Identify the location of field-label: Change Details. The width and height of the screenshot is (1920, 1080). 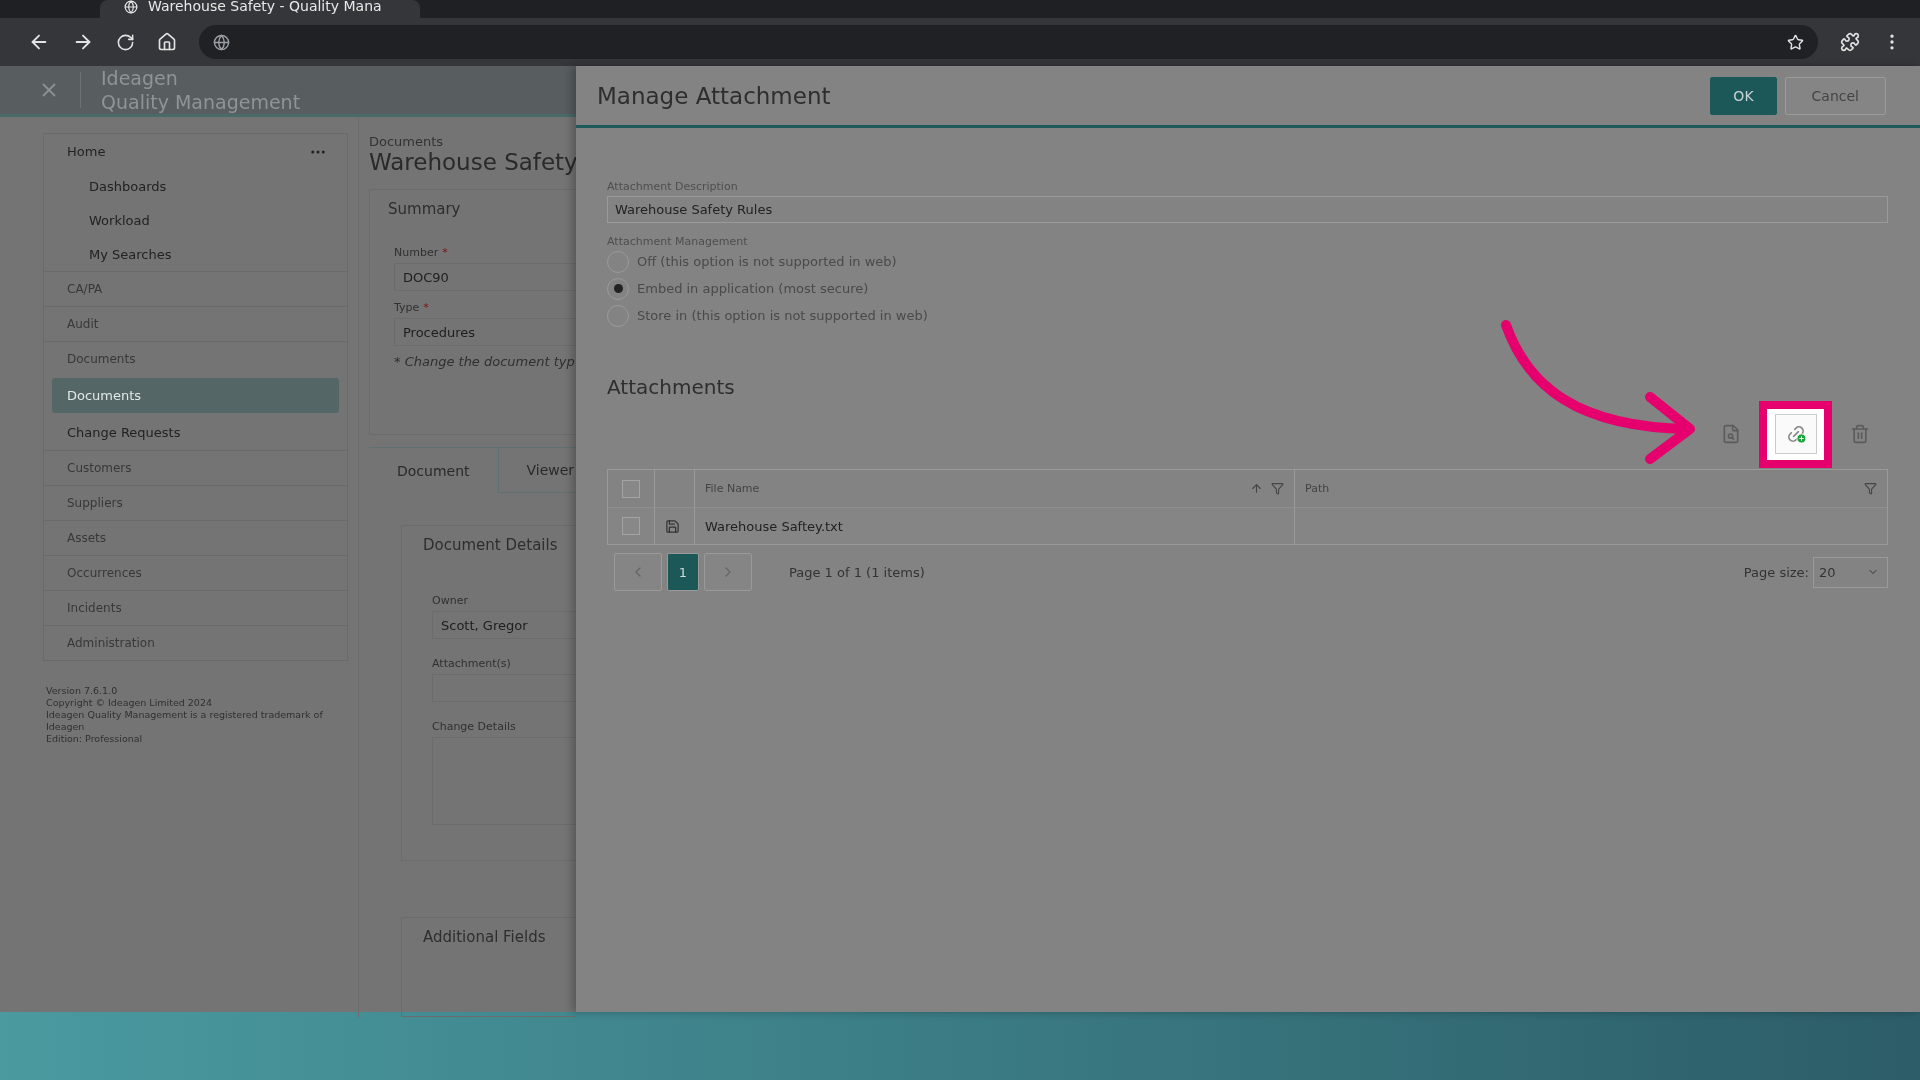
(474, 726).